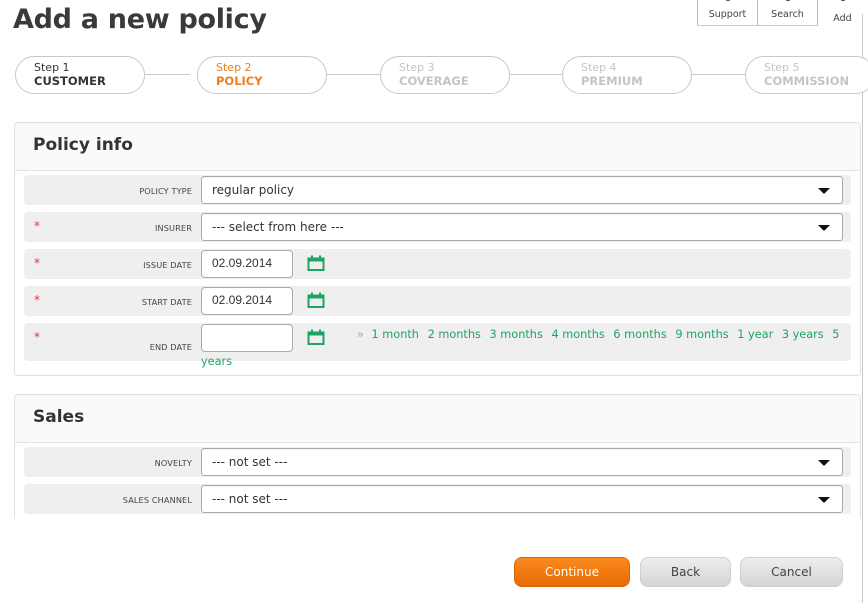 This screenshot has width=868, height=603. What do you see at coordinates (572, 572) in the screenshot?
I see `continue-button: Continue` at bounding box center [572, 572].